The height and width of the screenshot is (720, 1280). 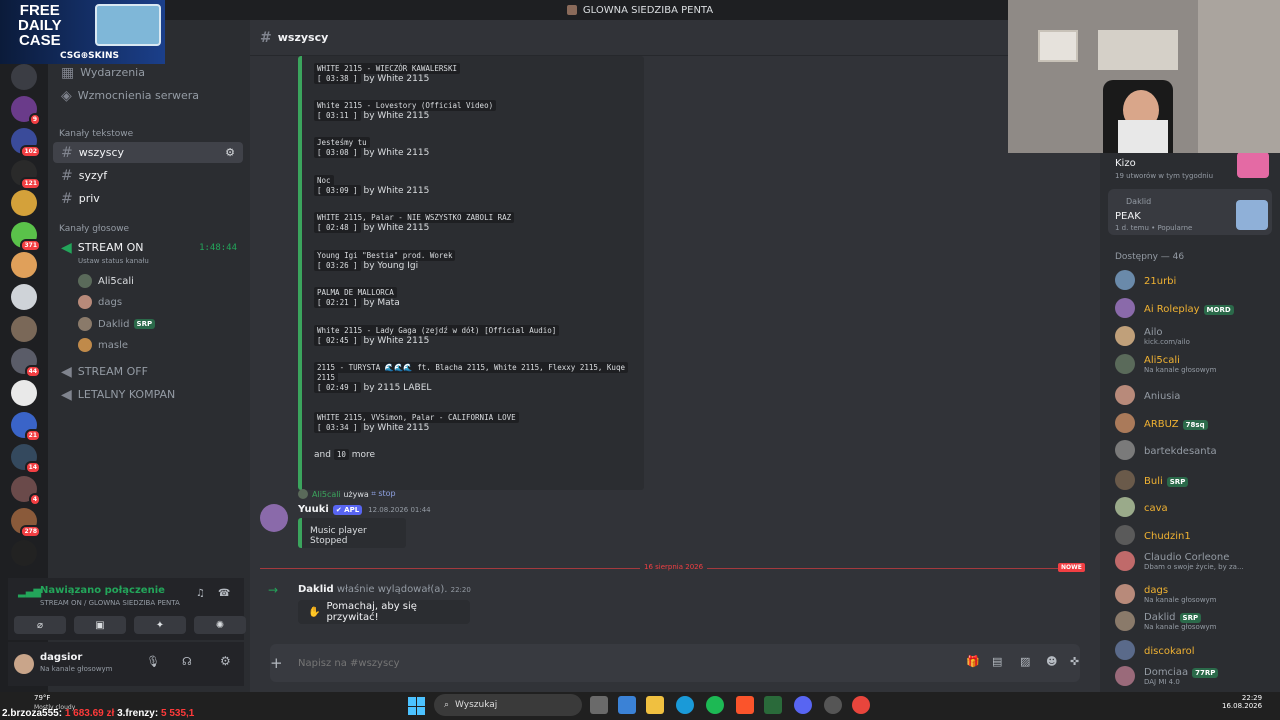 What do you see at coordinates (1154, 650) in the screenshot?
I see `member-item: discokarol` at bounding box center [1154, 650].